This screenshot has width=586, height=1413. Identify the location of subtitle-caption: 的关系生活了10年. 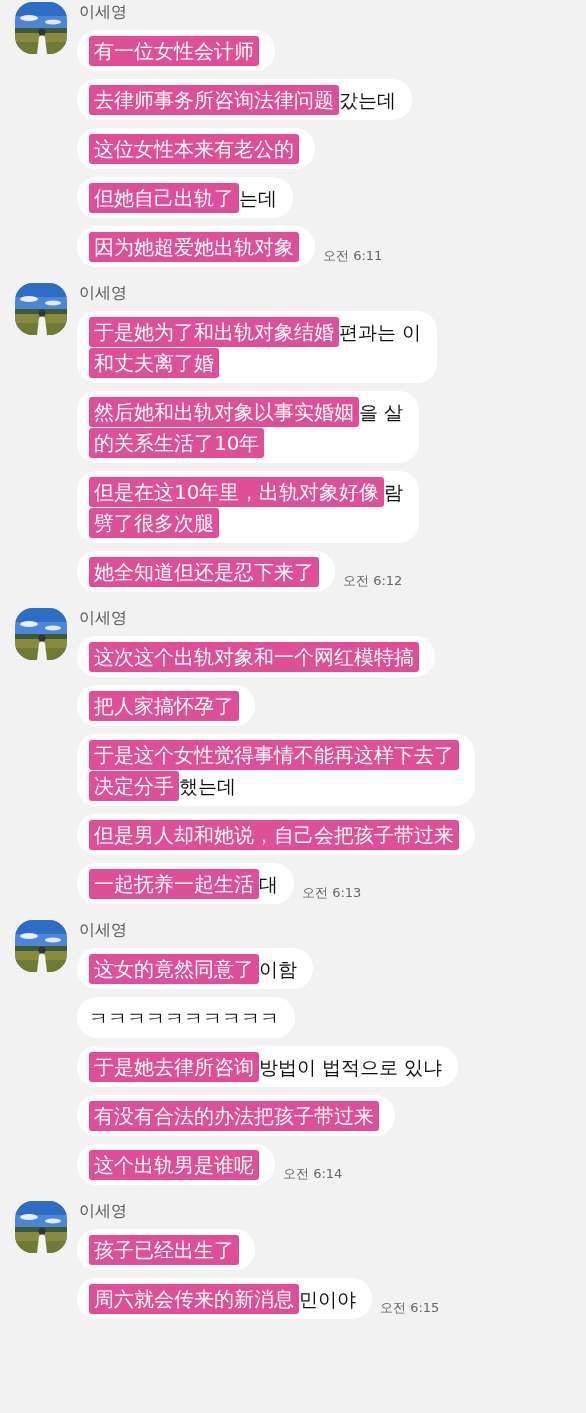
(177, 442).